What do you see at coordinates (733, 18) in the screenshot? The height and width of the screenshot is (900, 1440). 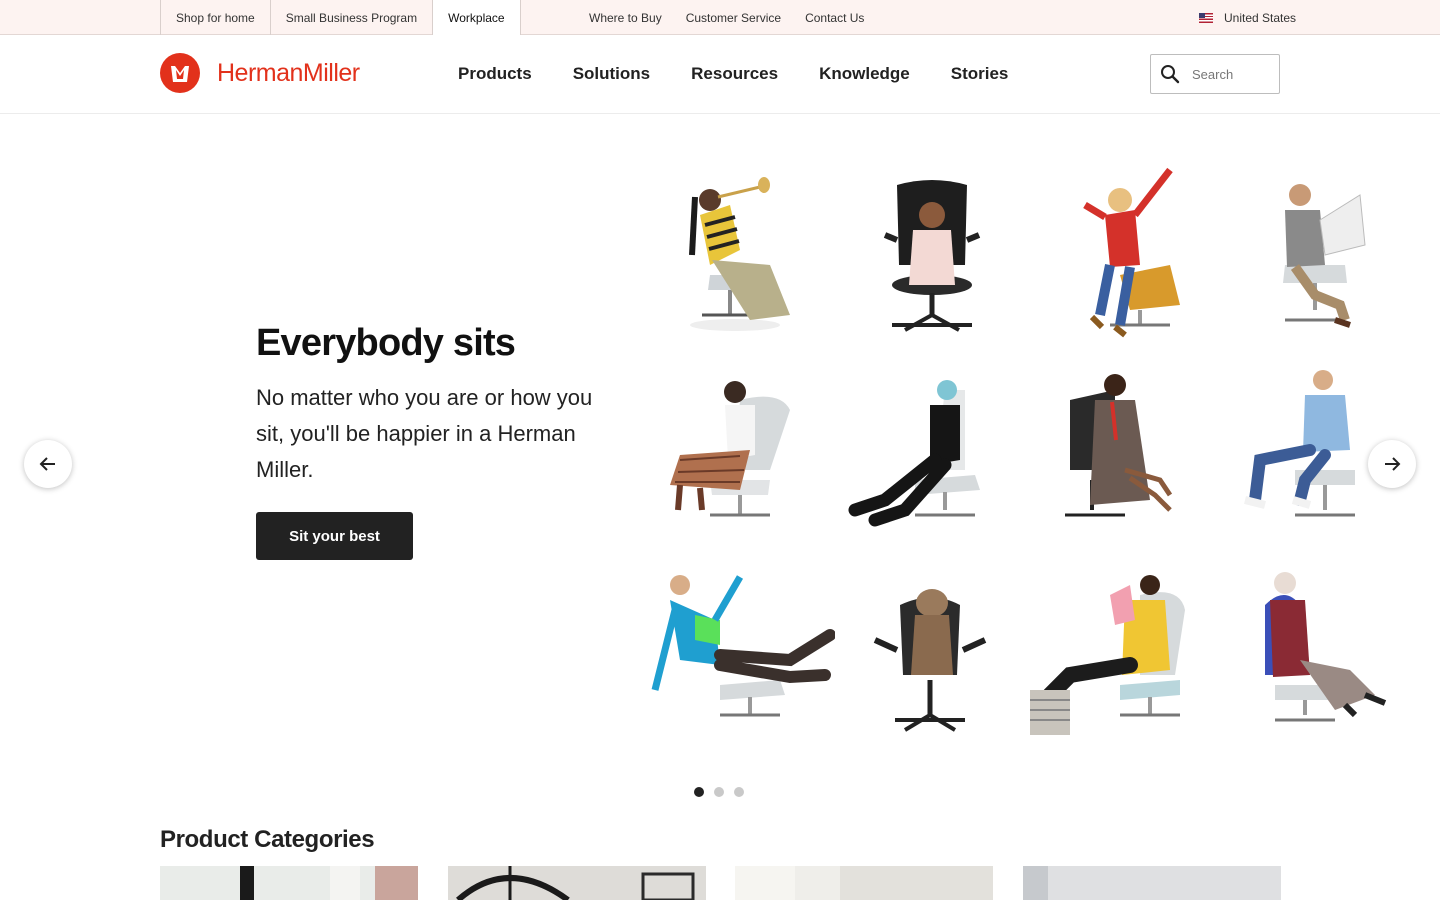 I see `customer-service-link: Customer Service` at bounding box center [733, 18].